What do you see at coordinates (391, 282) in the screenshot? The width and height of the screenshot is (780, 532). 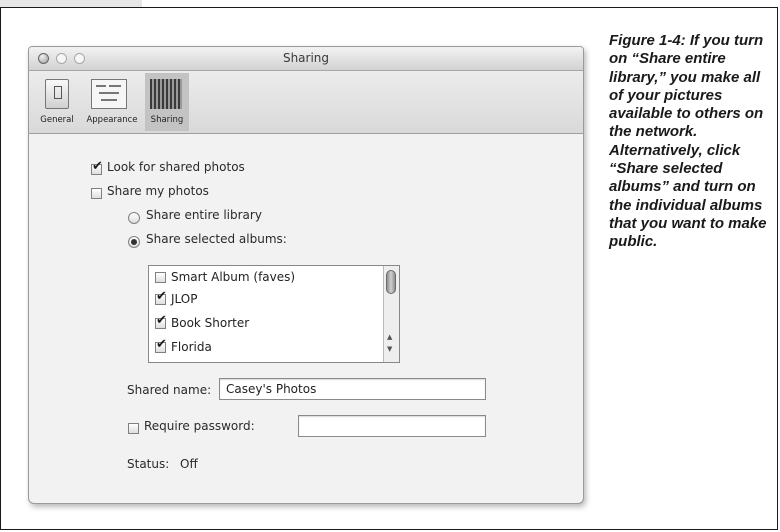 I see `scroll-thumb` at bounding box center [391, 282].